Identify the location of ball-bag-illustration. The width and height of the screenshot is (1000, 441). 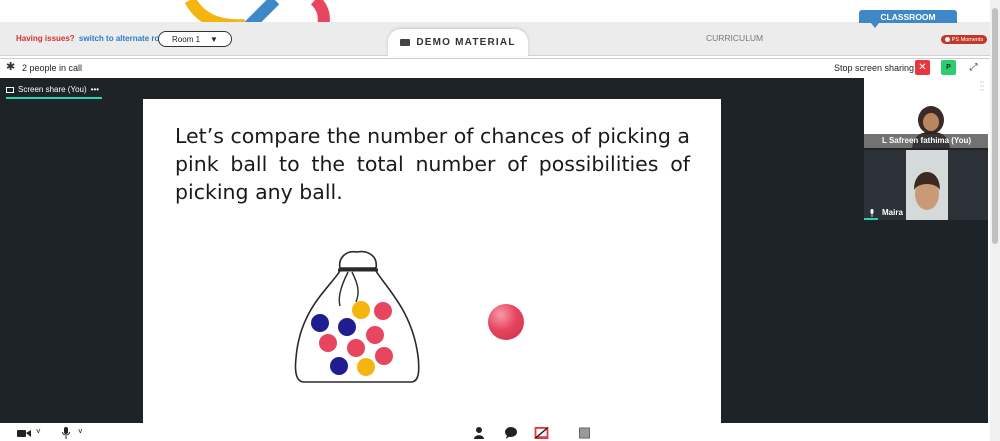
(357, 316).